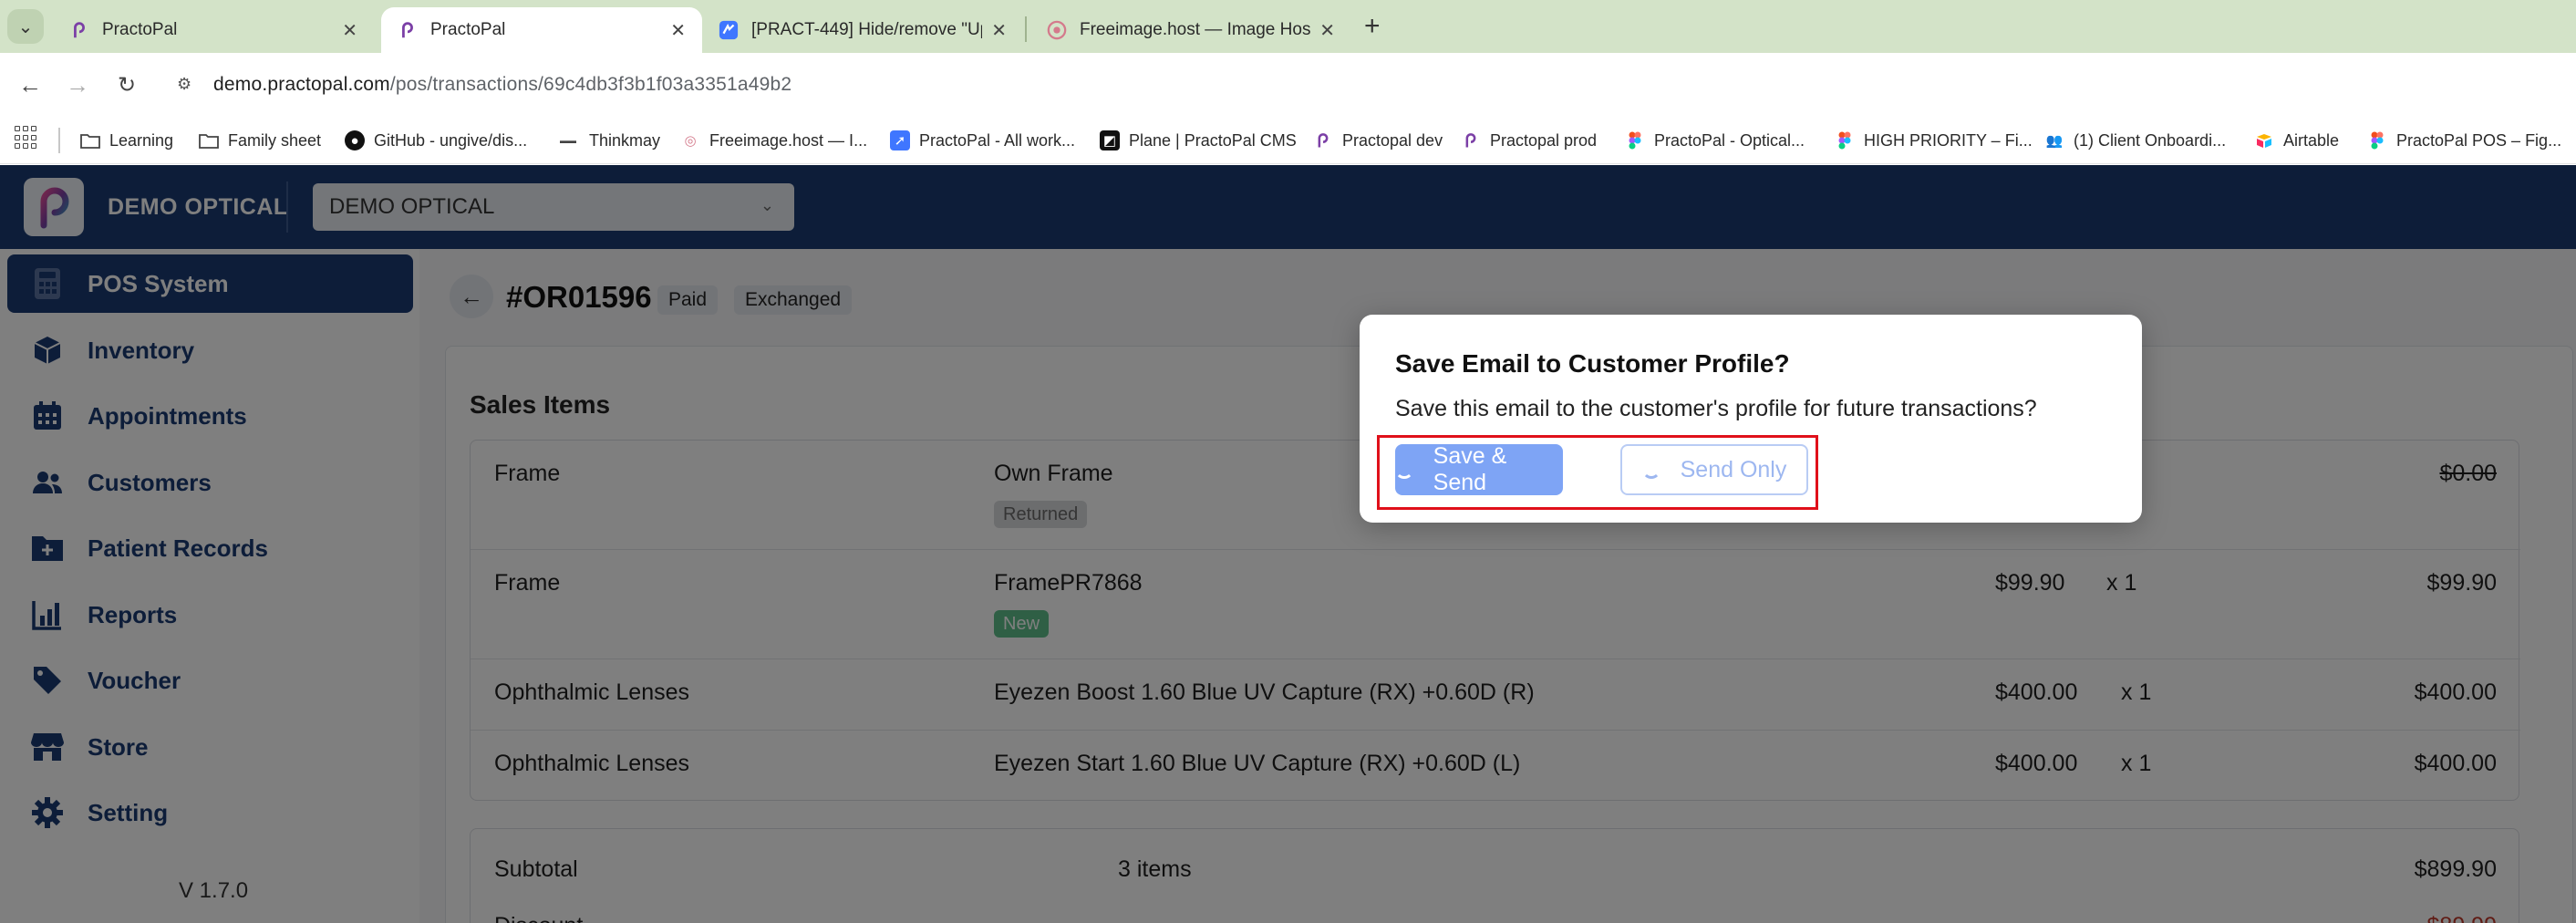 This screenshot has width=2576, height=923. What do you see at coordinates (690, 141) in the screenshot?
I see `freeimage-icon: ◎` at bounding box center [690, 141].